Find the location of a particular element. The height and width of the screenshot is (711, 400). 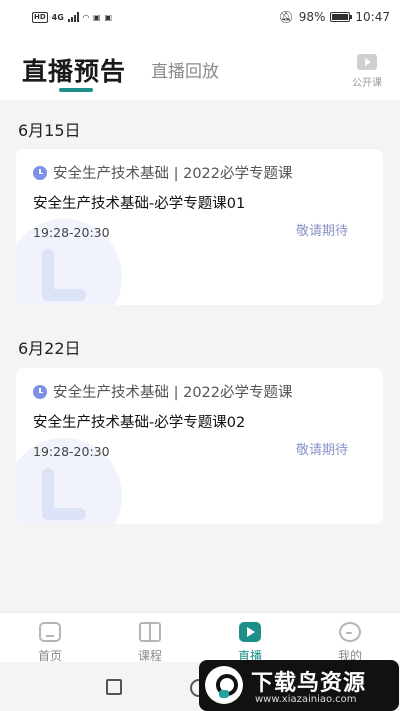

network-label: 4G is located at coordinates (57, 17).